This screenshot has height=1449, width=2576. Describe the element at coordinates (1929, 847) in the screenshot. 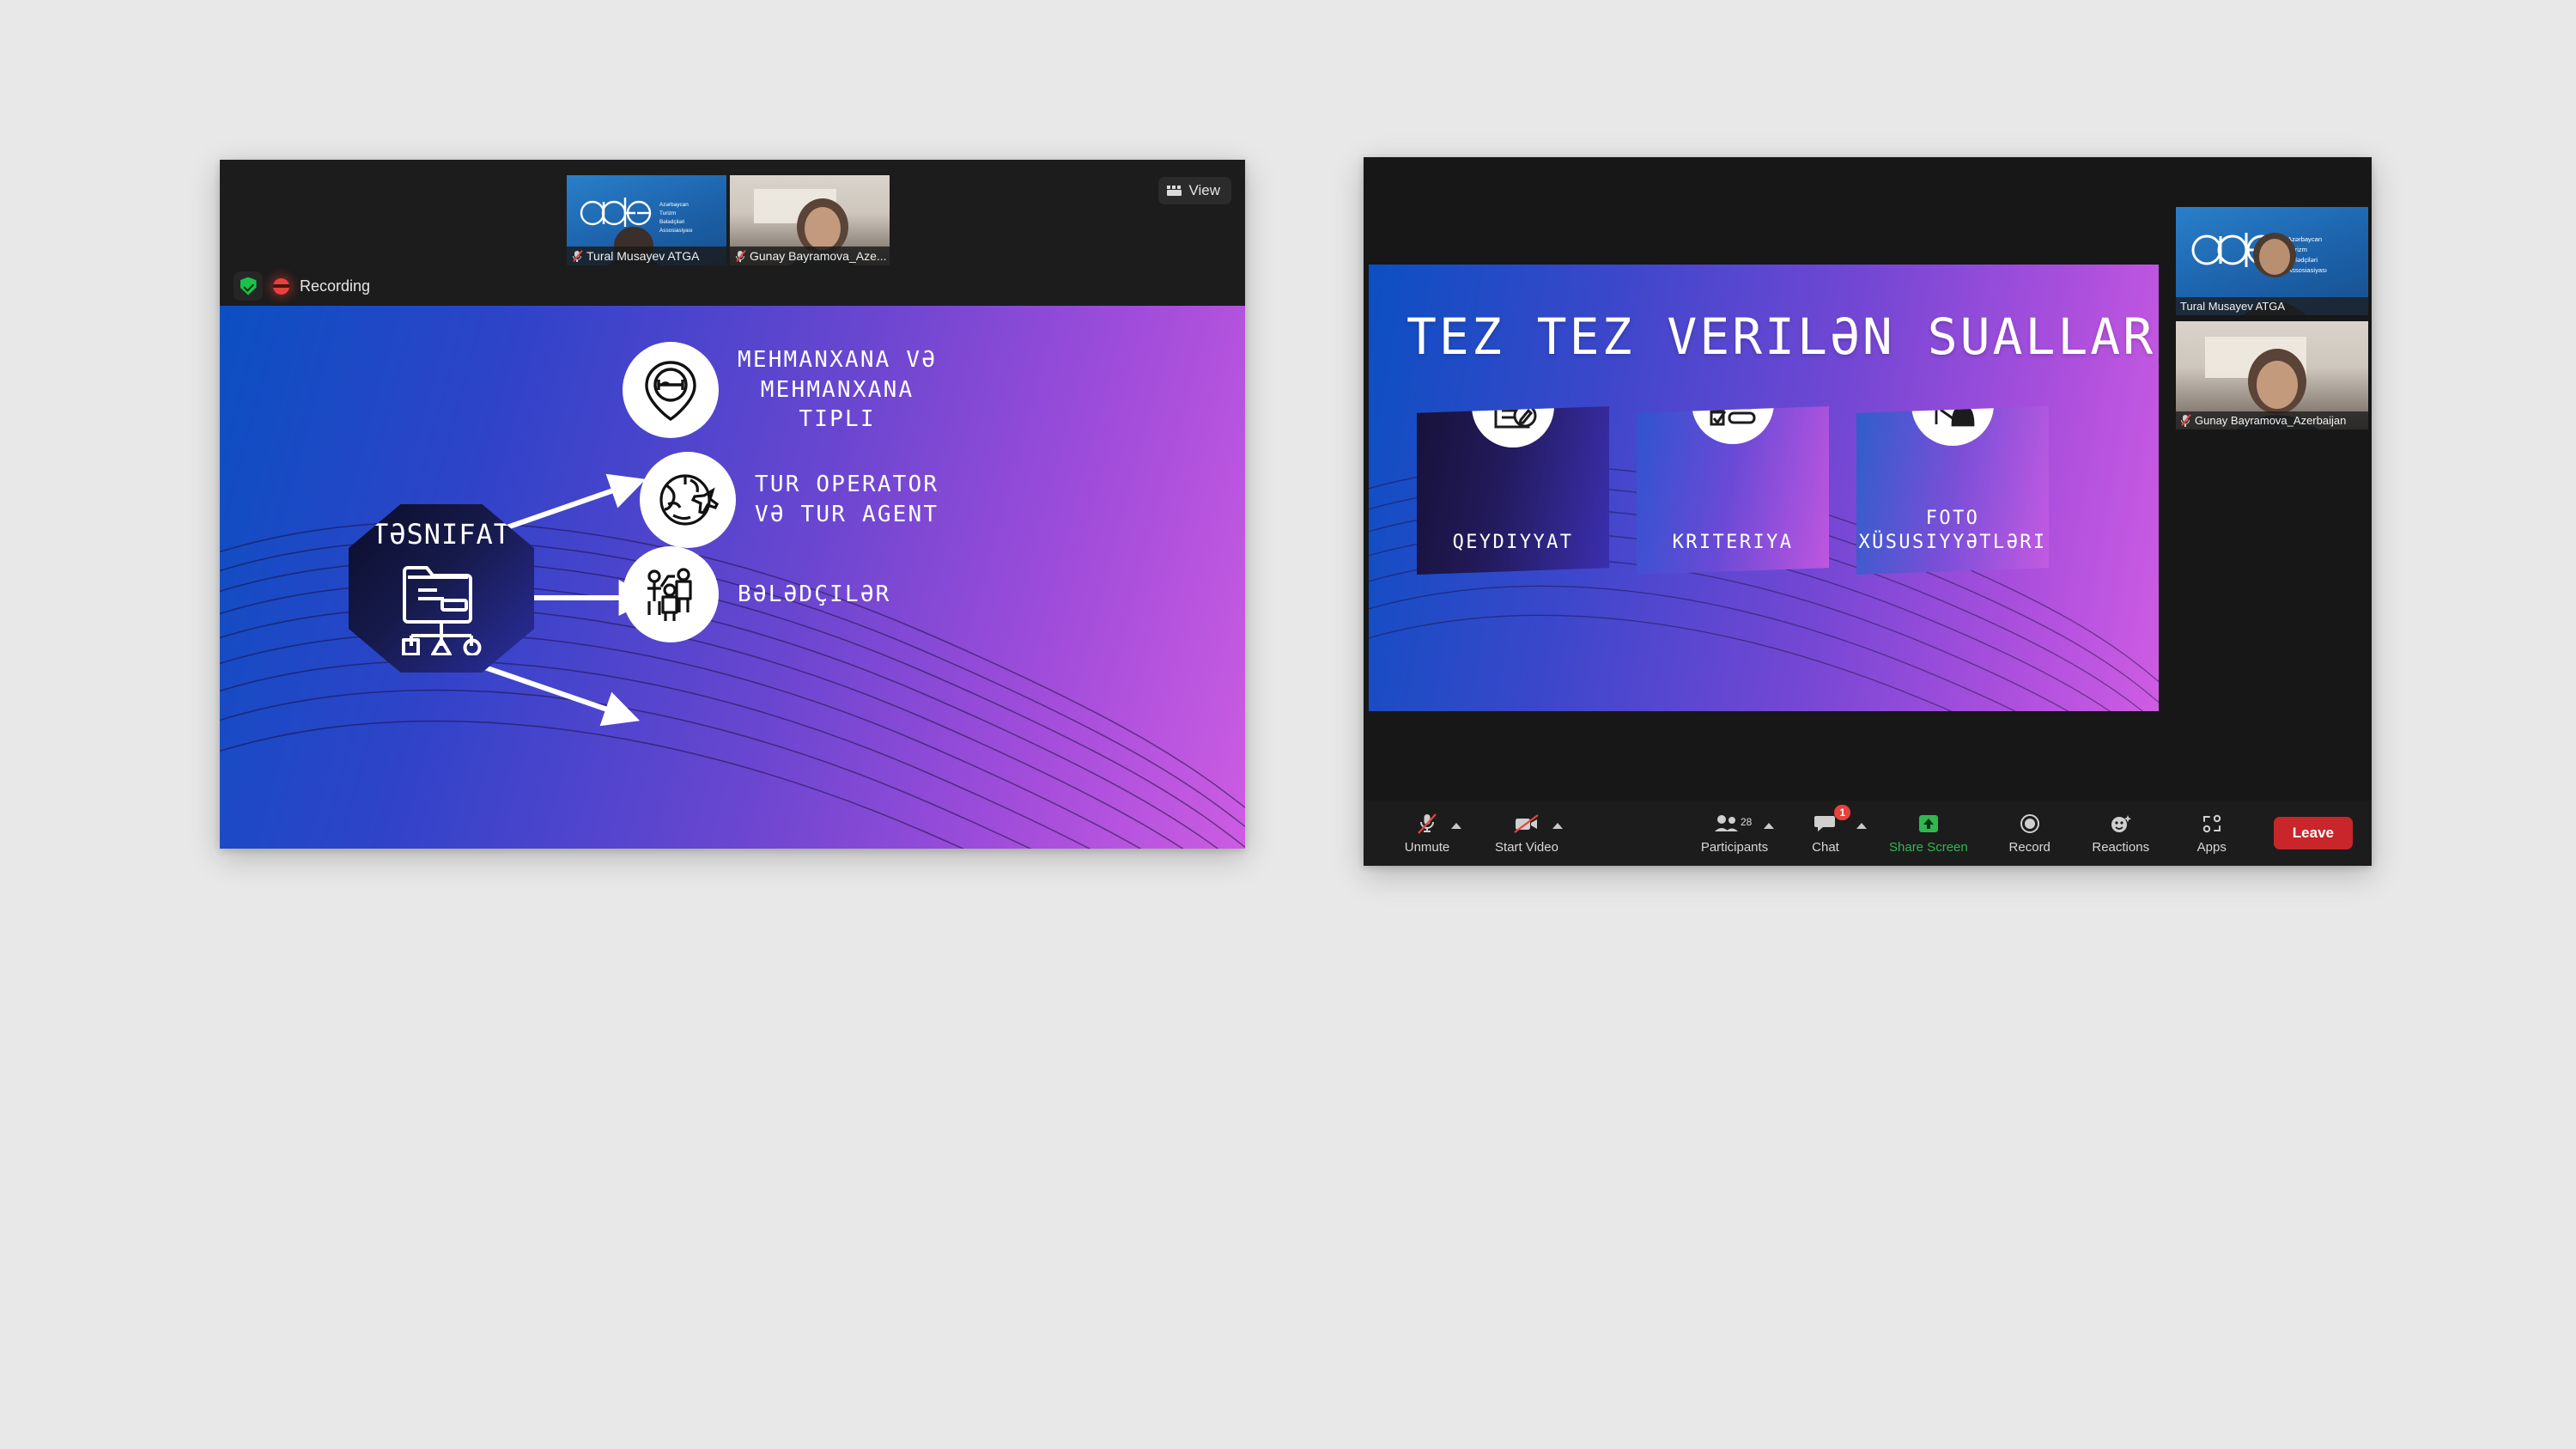

I see `share-screen-label: Share Screen` at that location.